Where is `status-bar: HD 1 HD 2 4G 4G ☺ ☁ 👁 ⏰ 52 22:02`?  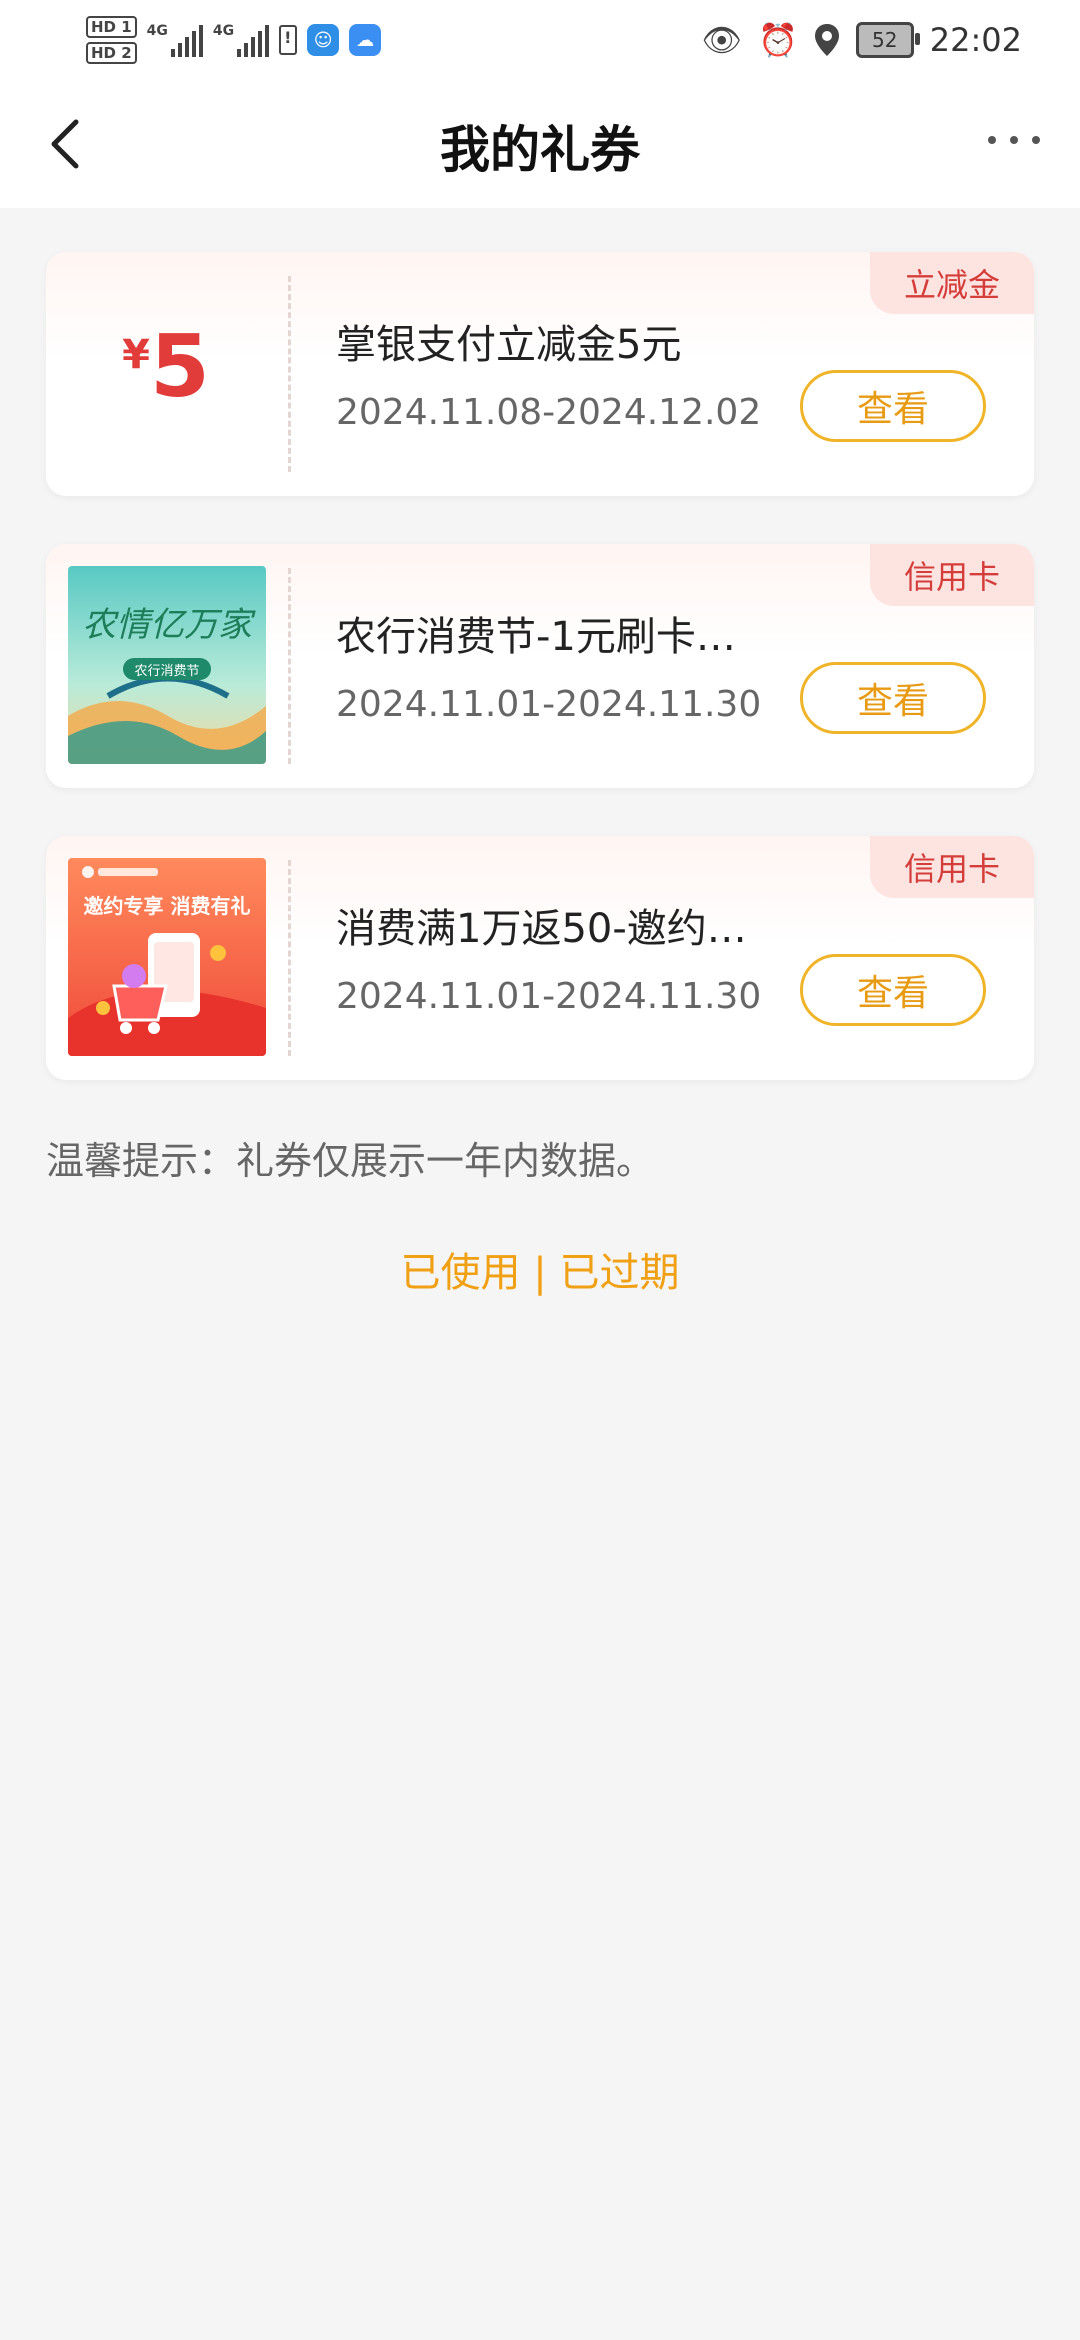 status-bar: HD 1 HD 2 4G 4G ☺ ☁ 👁 ⏰ 52 22:02 is located at coordinates (540, 40).